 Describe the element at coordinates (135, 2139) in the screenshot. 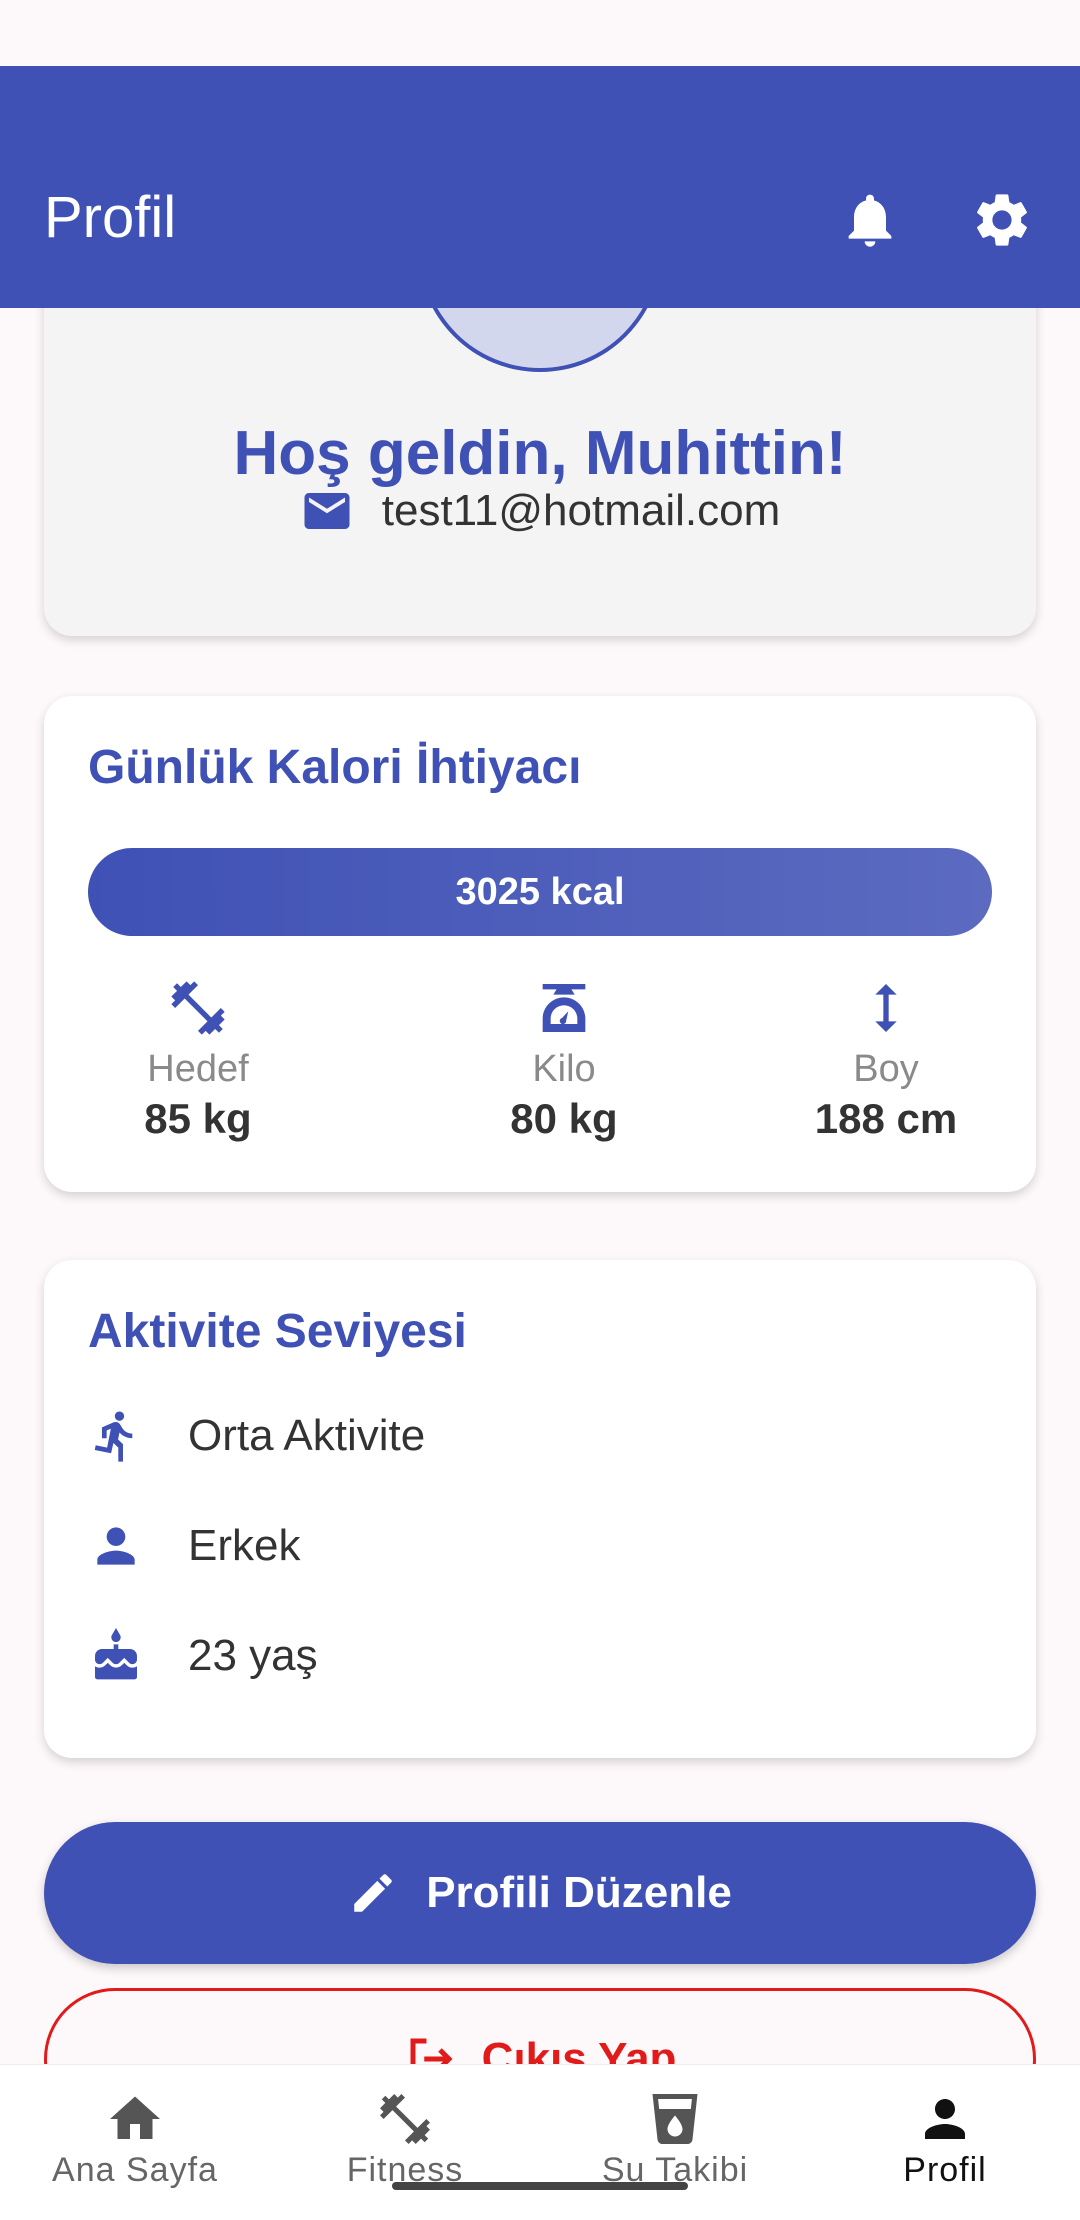

I see `nav-item-home: Ana Sayfa` at that location.